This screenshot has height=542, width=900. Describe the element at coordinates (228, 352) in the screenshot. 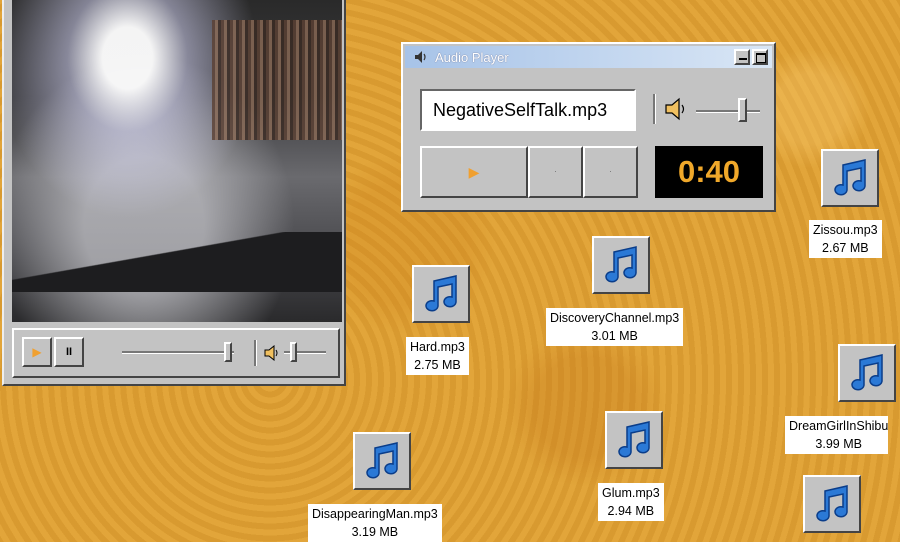

I see `video-seek-thumb` at that location.